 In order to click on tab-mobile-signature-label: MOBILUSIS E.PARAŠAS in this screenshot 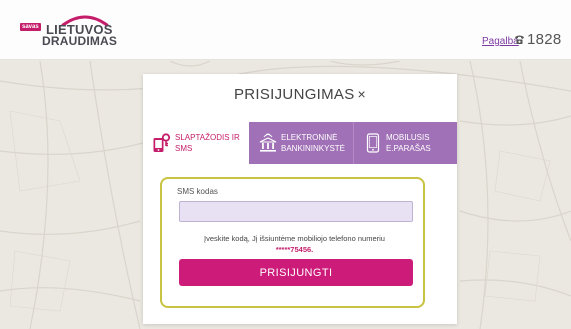, I will do `click(408, 143)`.